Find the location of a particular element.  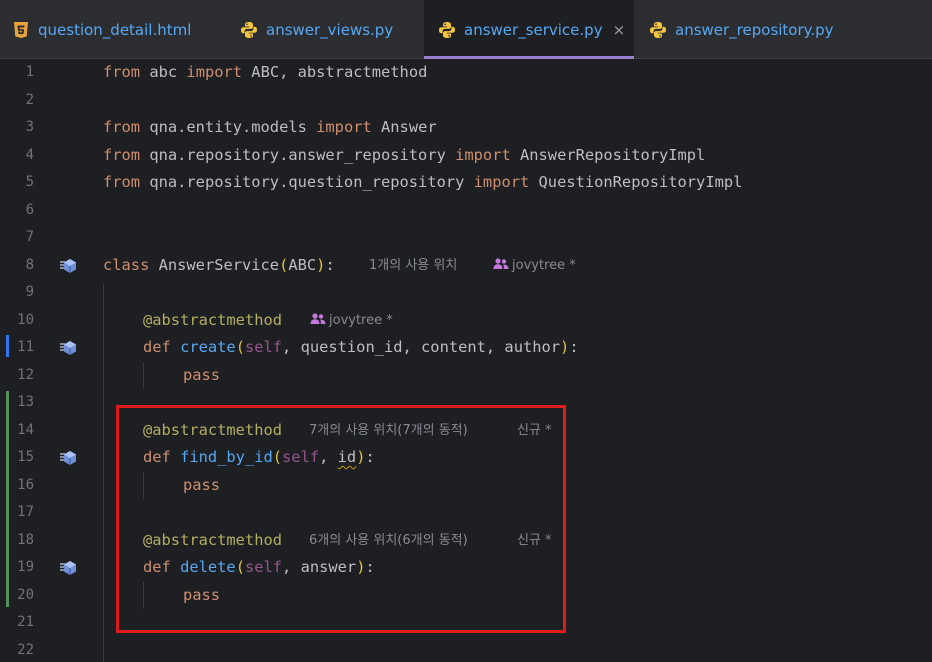

code-line: 2 is located at coordinates (466, 101).